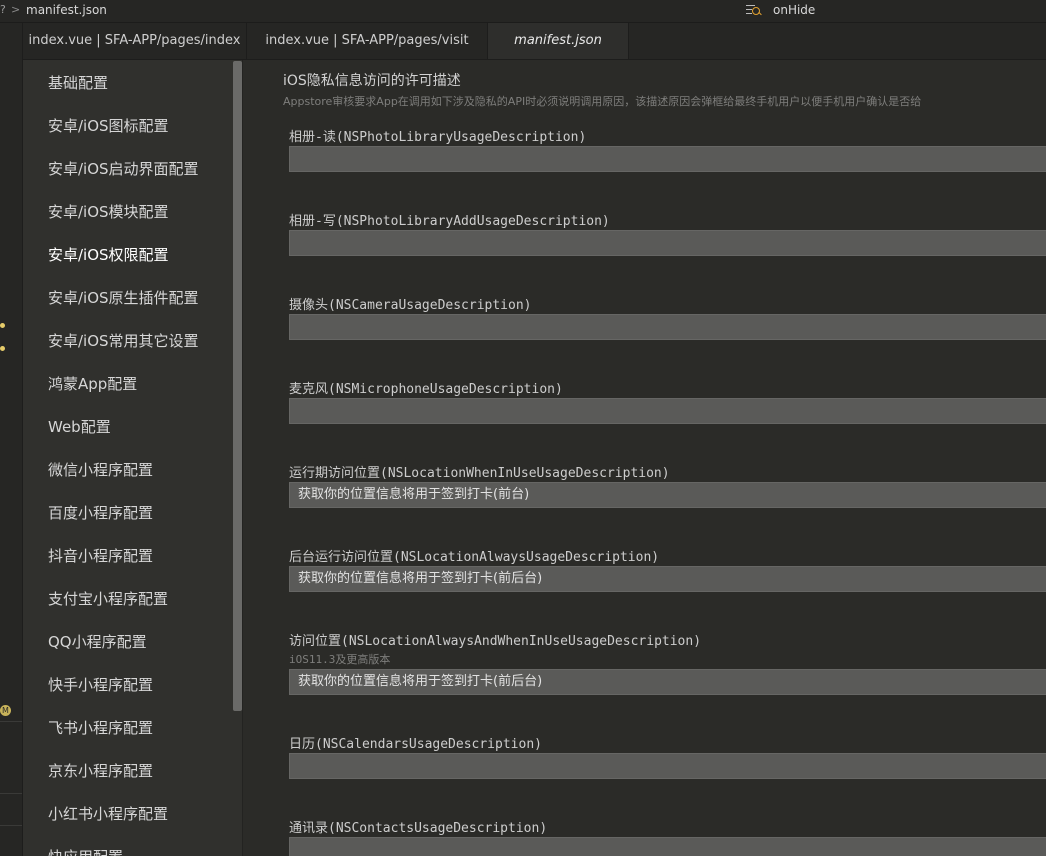  Describe the element at coordinates (426, 389) in the screenshot. I see `field-label-microphone: 麦克风(NSMicrophoneUsageDescription)` at that location.